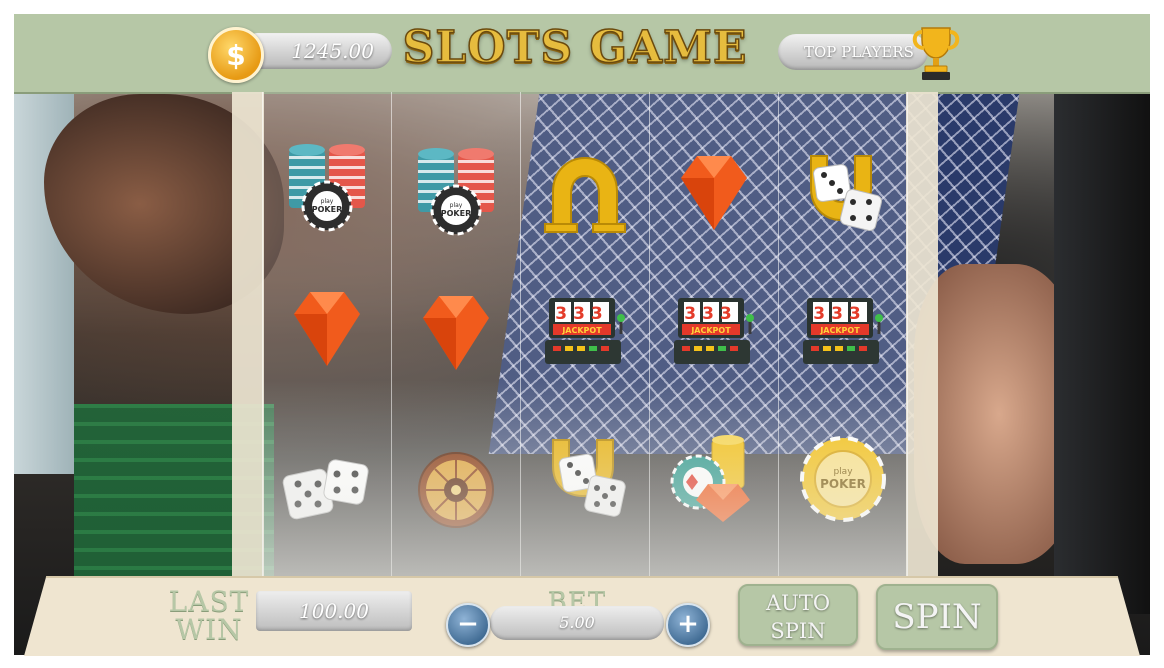 The height and width of the screenshot is (668, 1164). I want to click on trophy-icon, so click(936, 52).